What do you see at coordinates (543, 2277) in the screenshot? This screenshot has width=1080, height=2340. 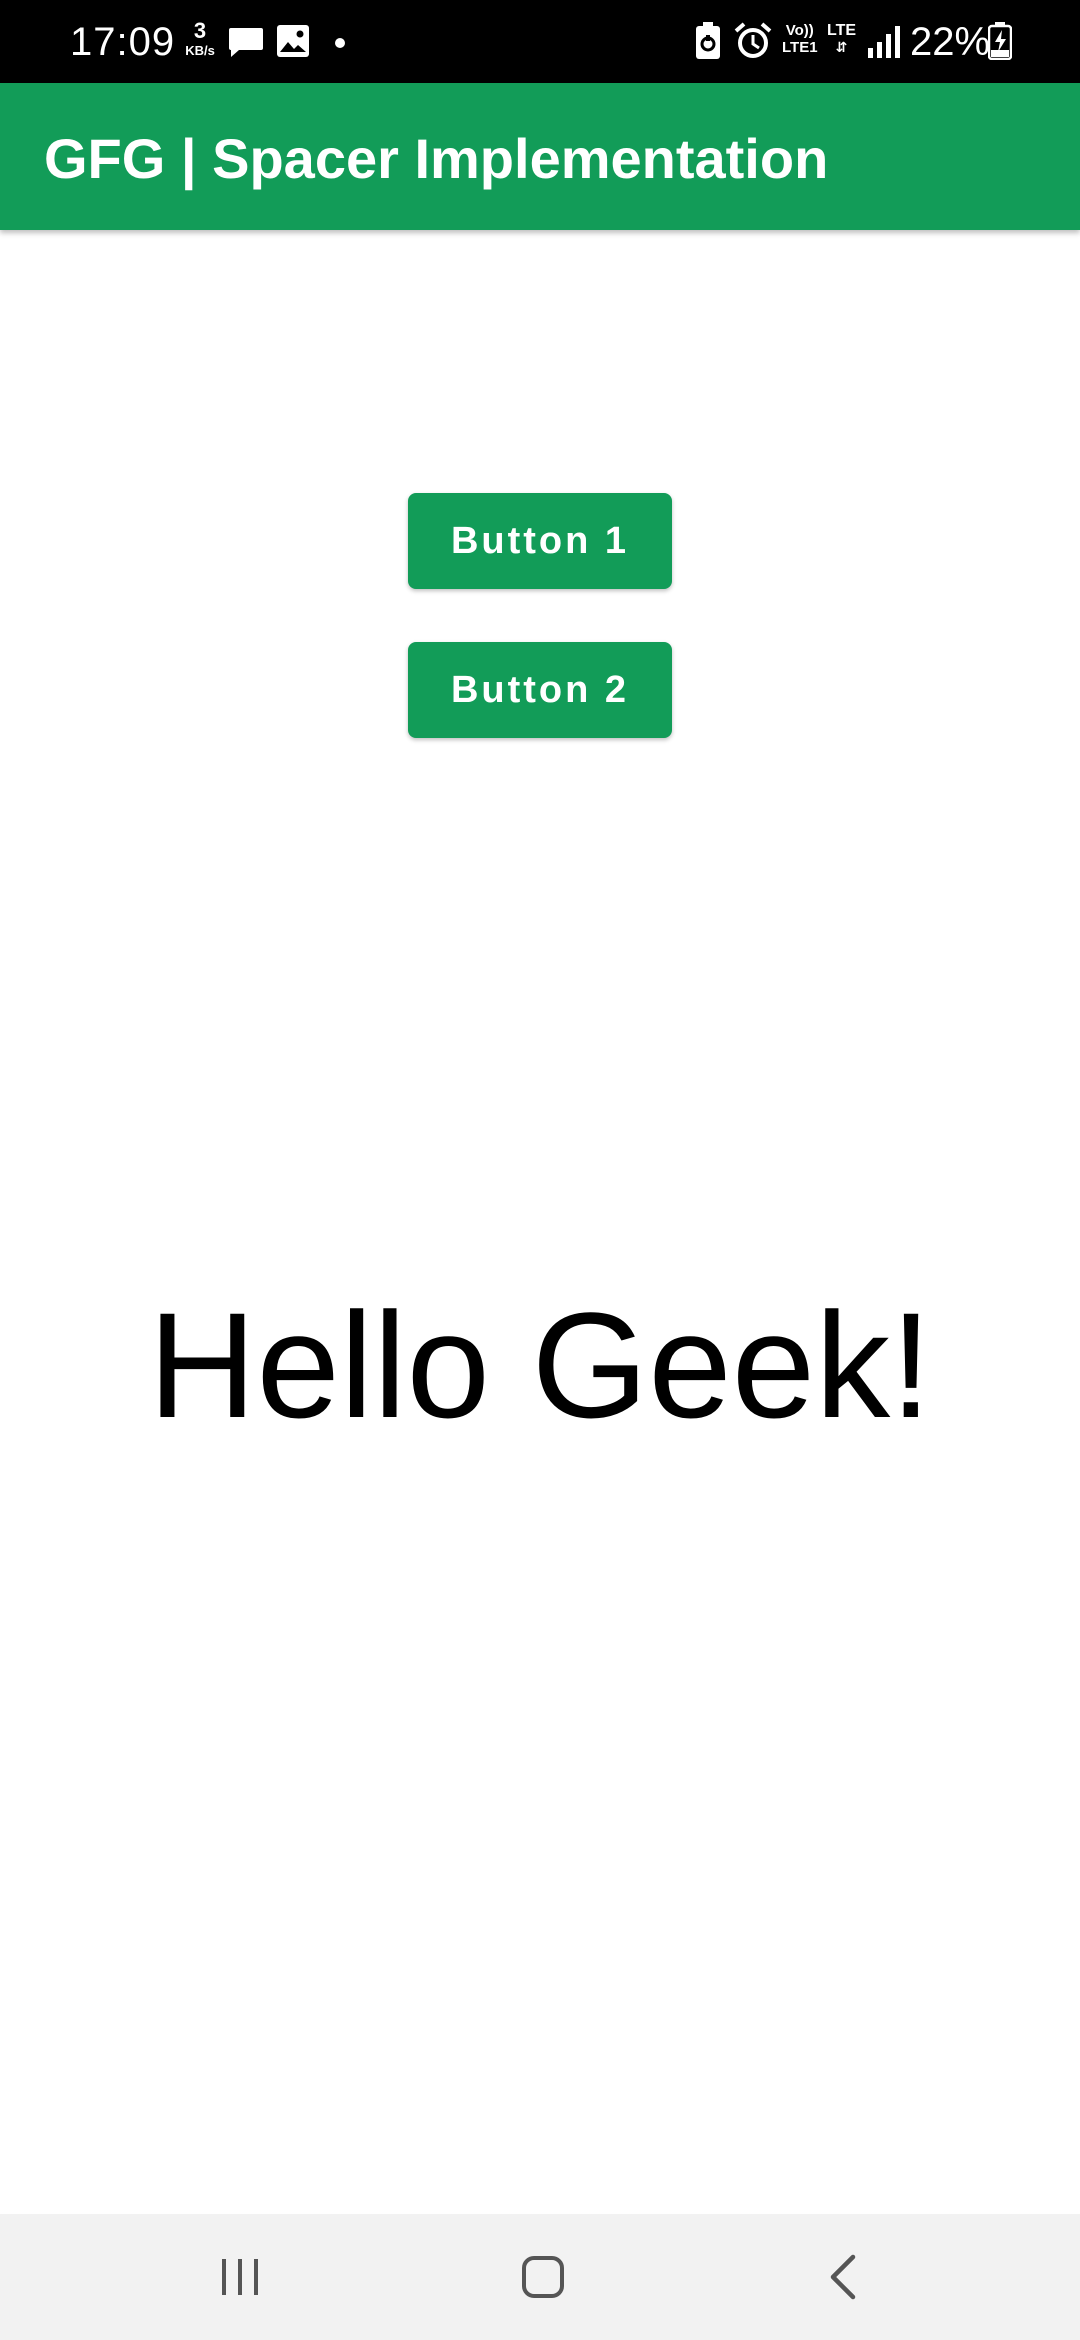 I see `home-icon` at bounding box center [543, 2277].